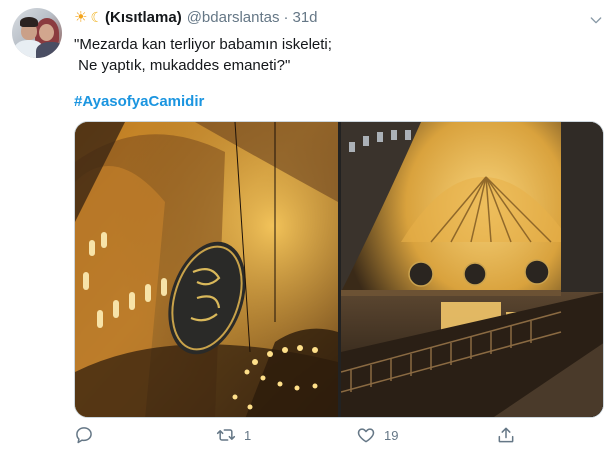  I want to click on reply-icon, so click(84, 435).